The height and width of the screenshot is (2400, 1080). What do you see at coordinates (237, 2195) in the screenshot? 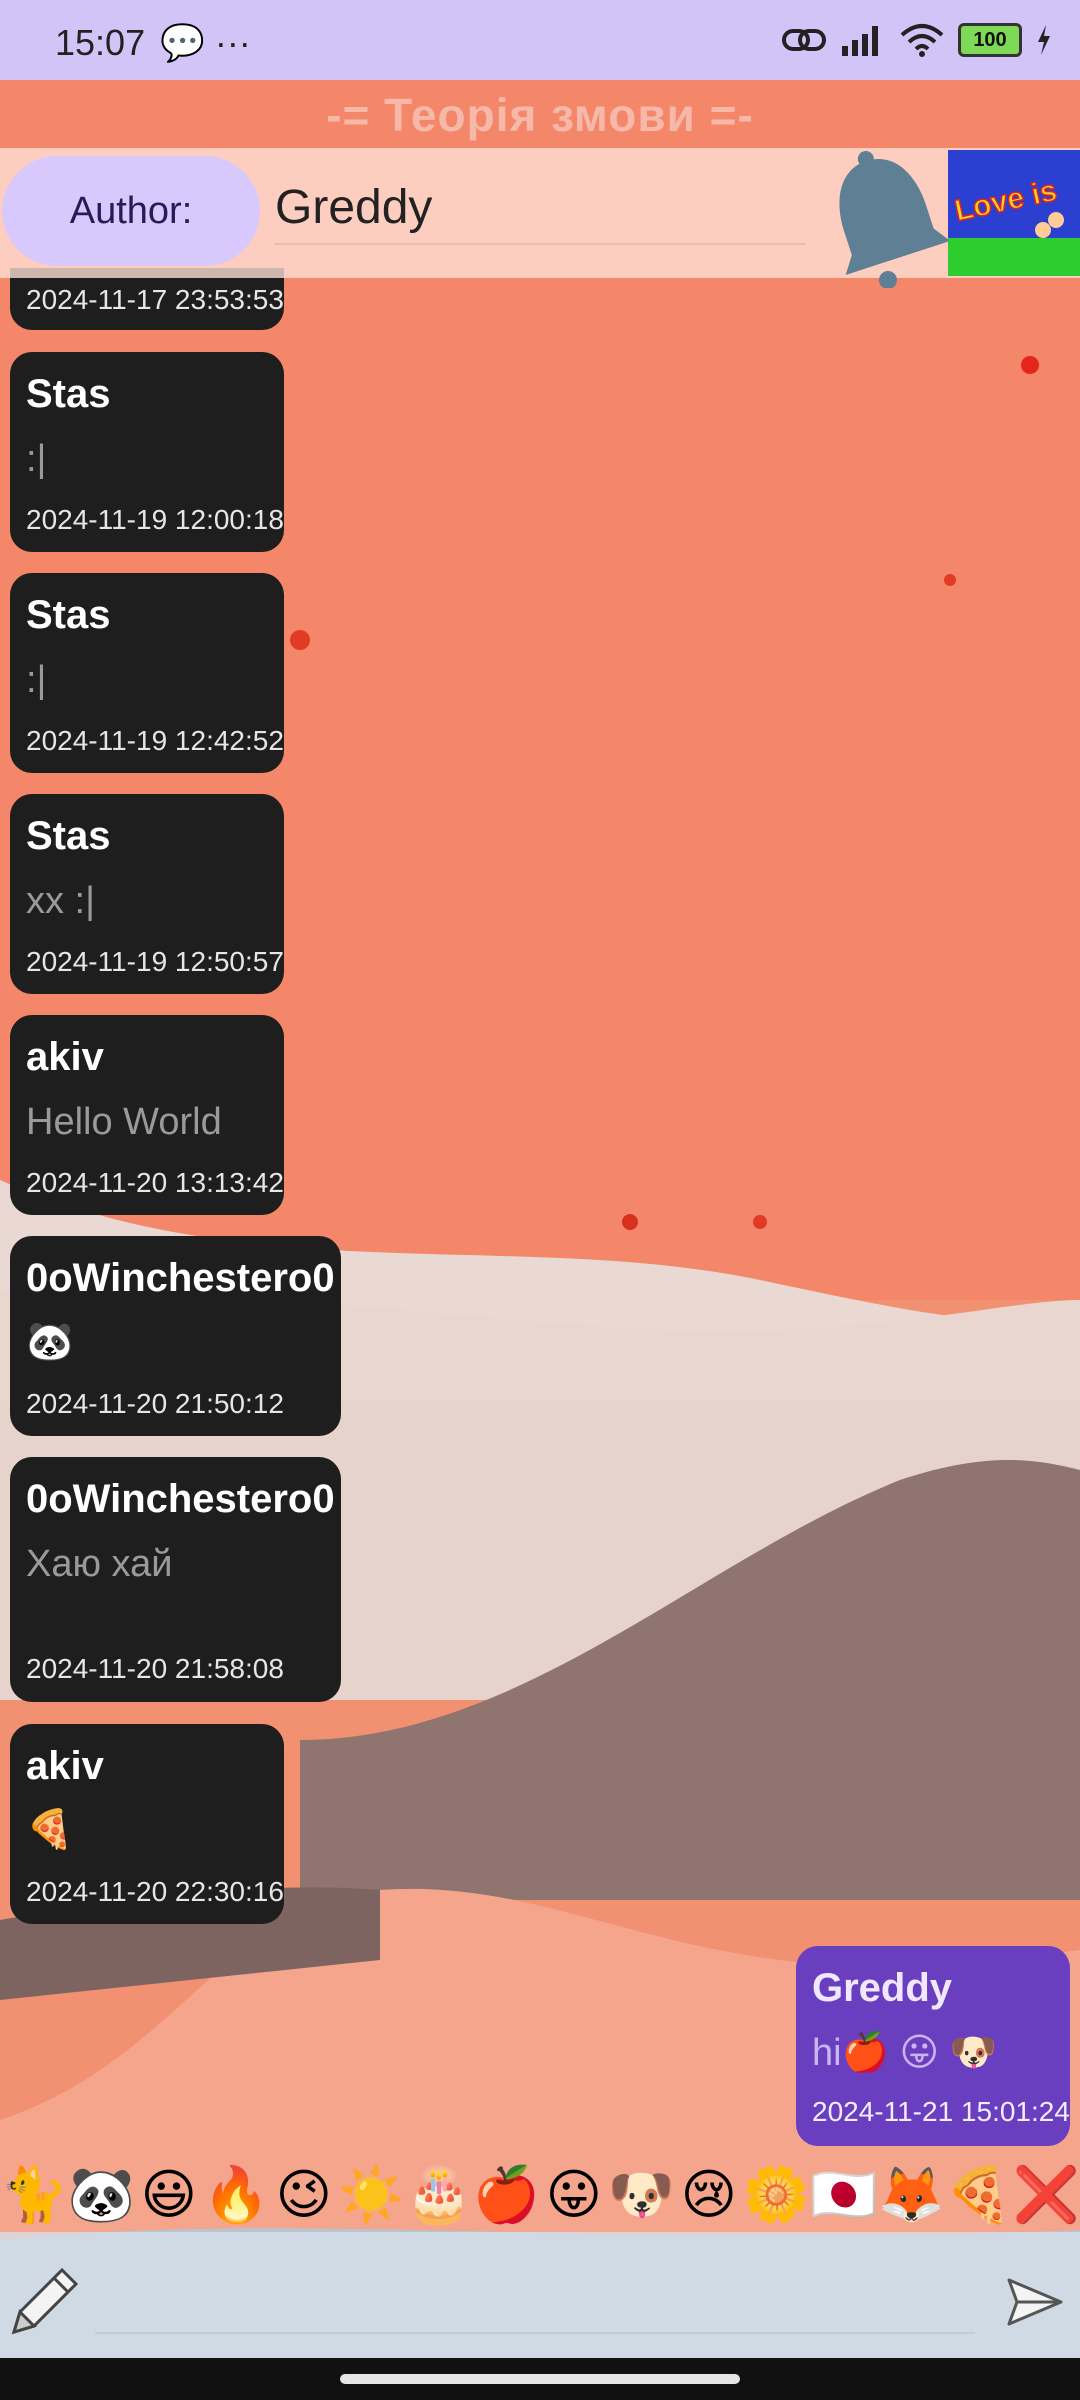
I see `emoji-button: 🔥` at bounding box center [237, 2195].